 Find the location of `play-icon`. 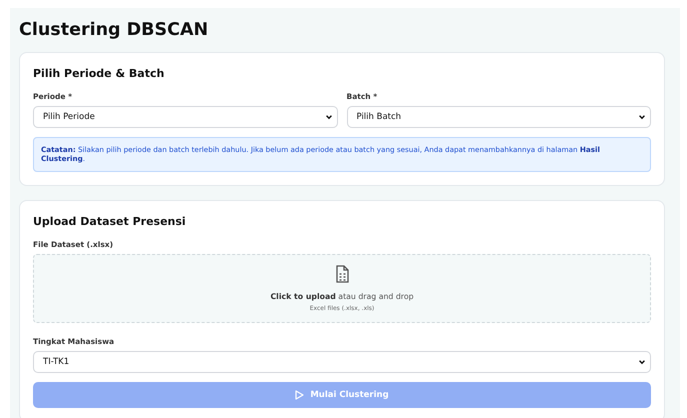

play-icon is located at coordinates (299, 395).